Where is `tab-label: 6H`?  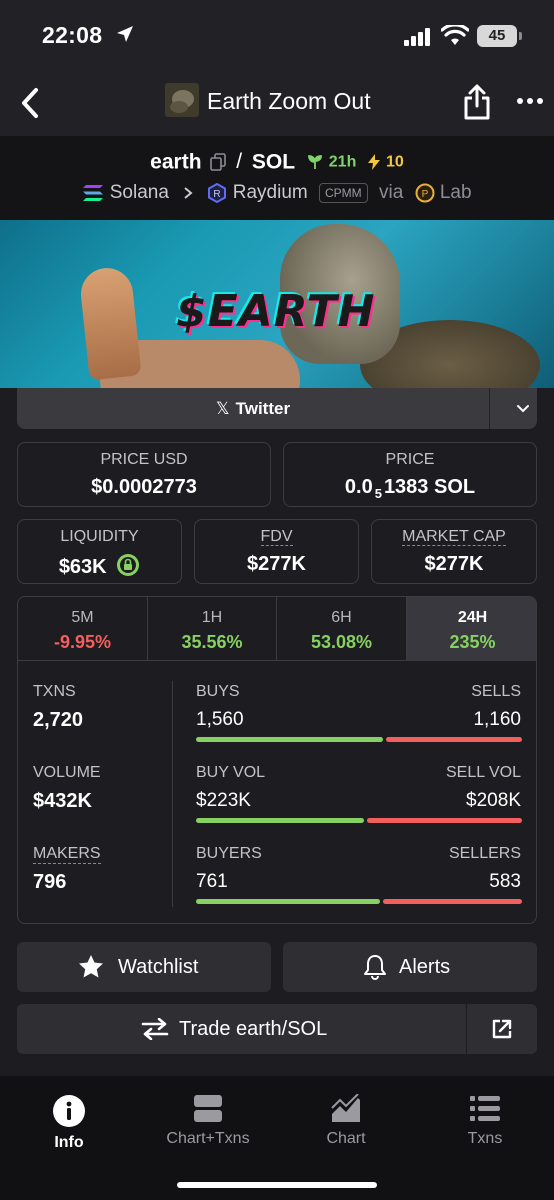 tab-label: 6H is located at coordinates (341, 617).